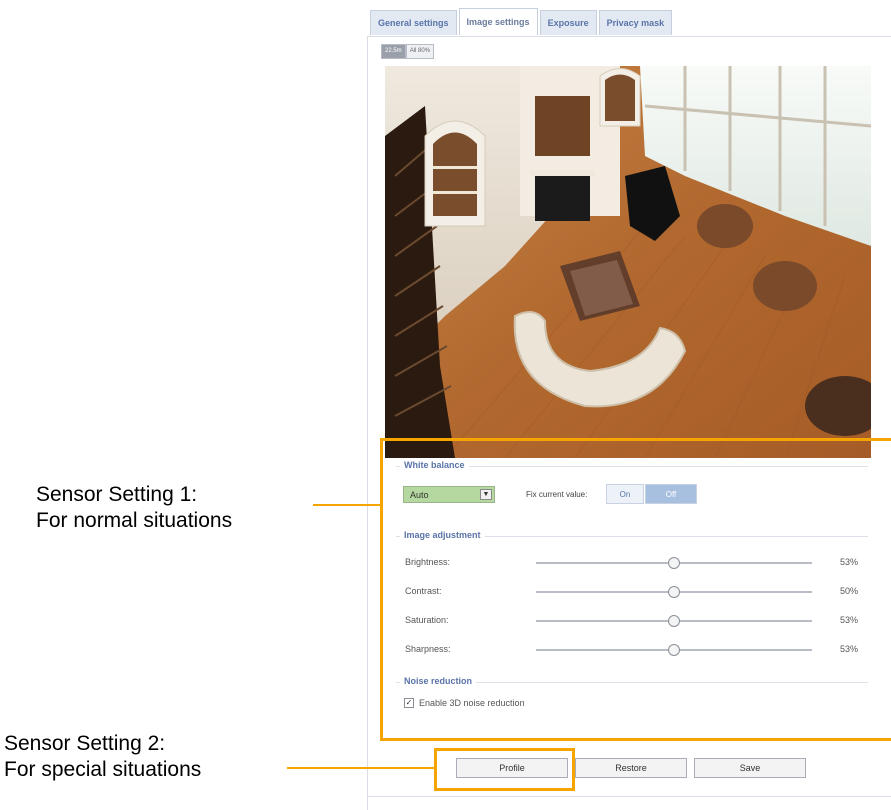  Describe the element at coordinates (629, 796) in the screenshot. I see `panel-bottom-divider` at that location.